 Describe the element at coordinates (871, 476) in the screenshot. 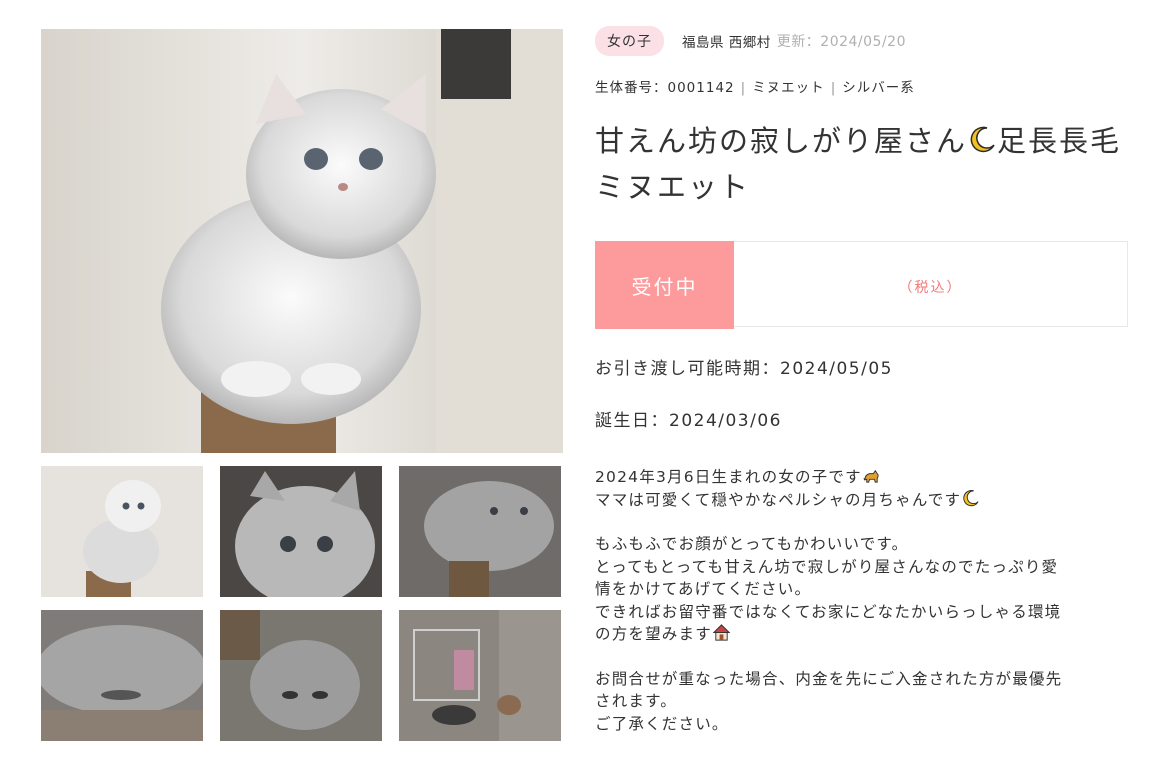

I see `cat-icon` at that location.